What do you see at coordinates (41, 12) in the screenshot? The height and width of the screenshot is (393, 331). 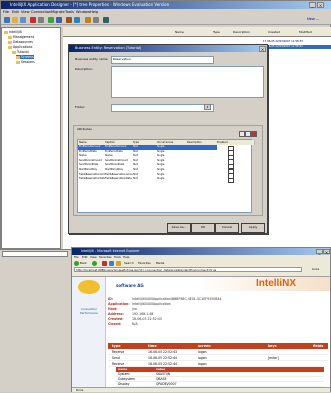 I see `menu-connection: Connection` at bounding box center [41, 12].